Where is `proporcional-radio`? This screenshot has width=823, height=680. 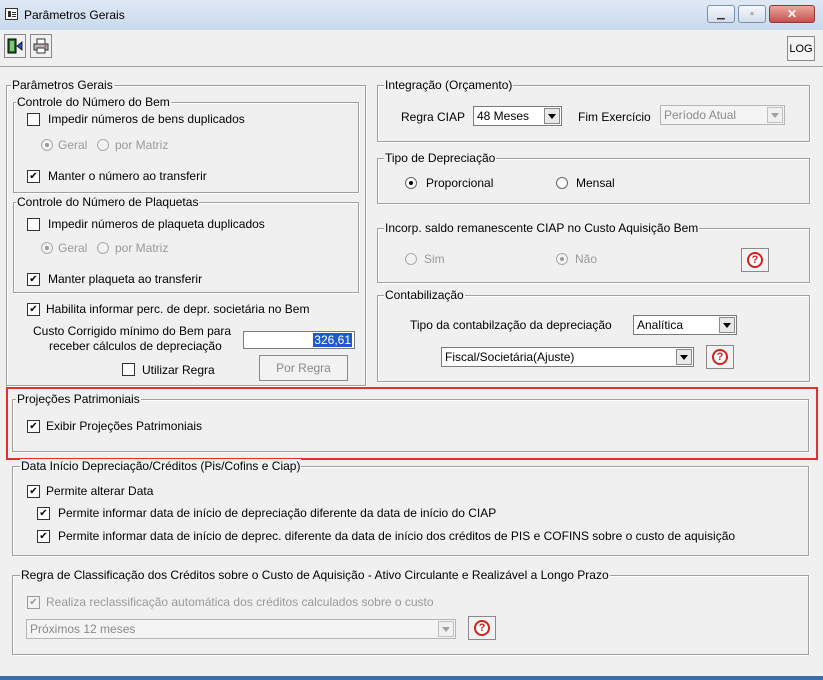 proporcional-radio is located at coordinates (411, 183).